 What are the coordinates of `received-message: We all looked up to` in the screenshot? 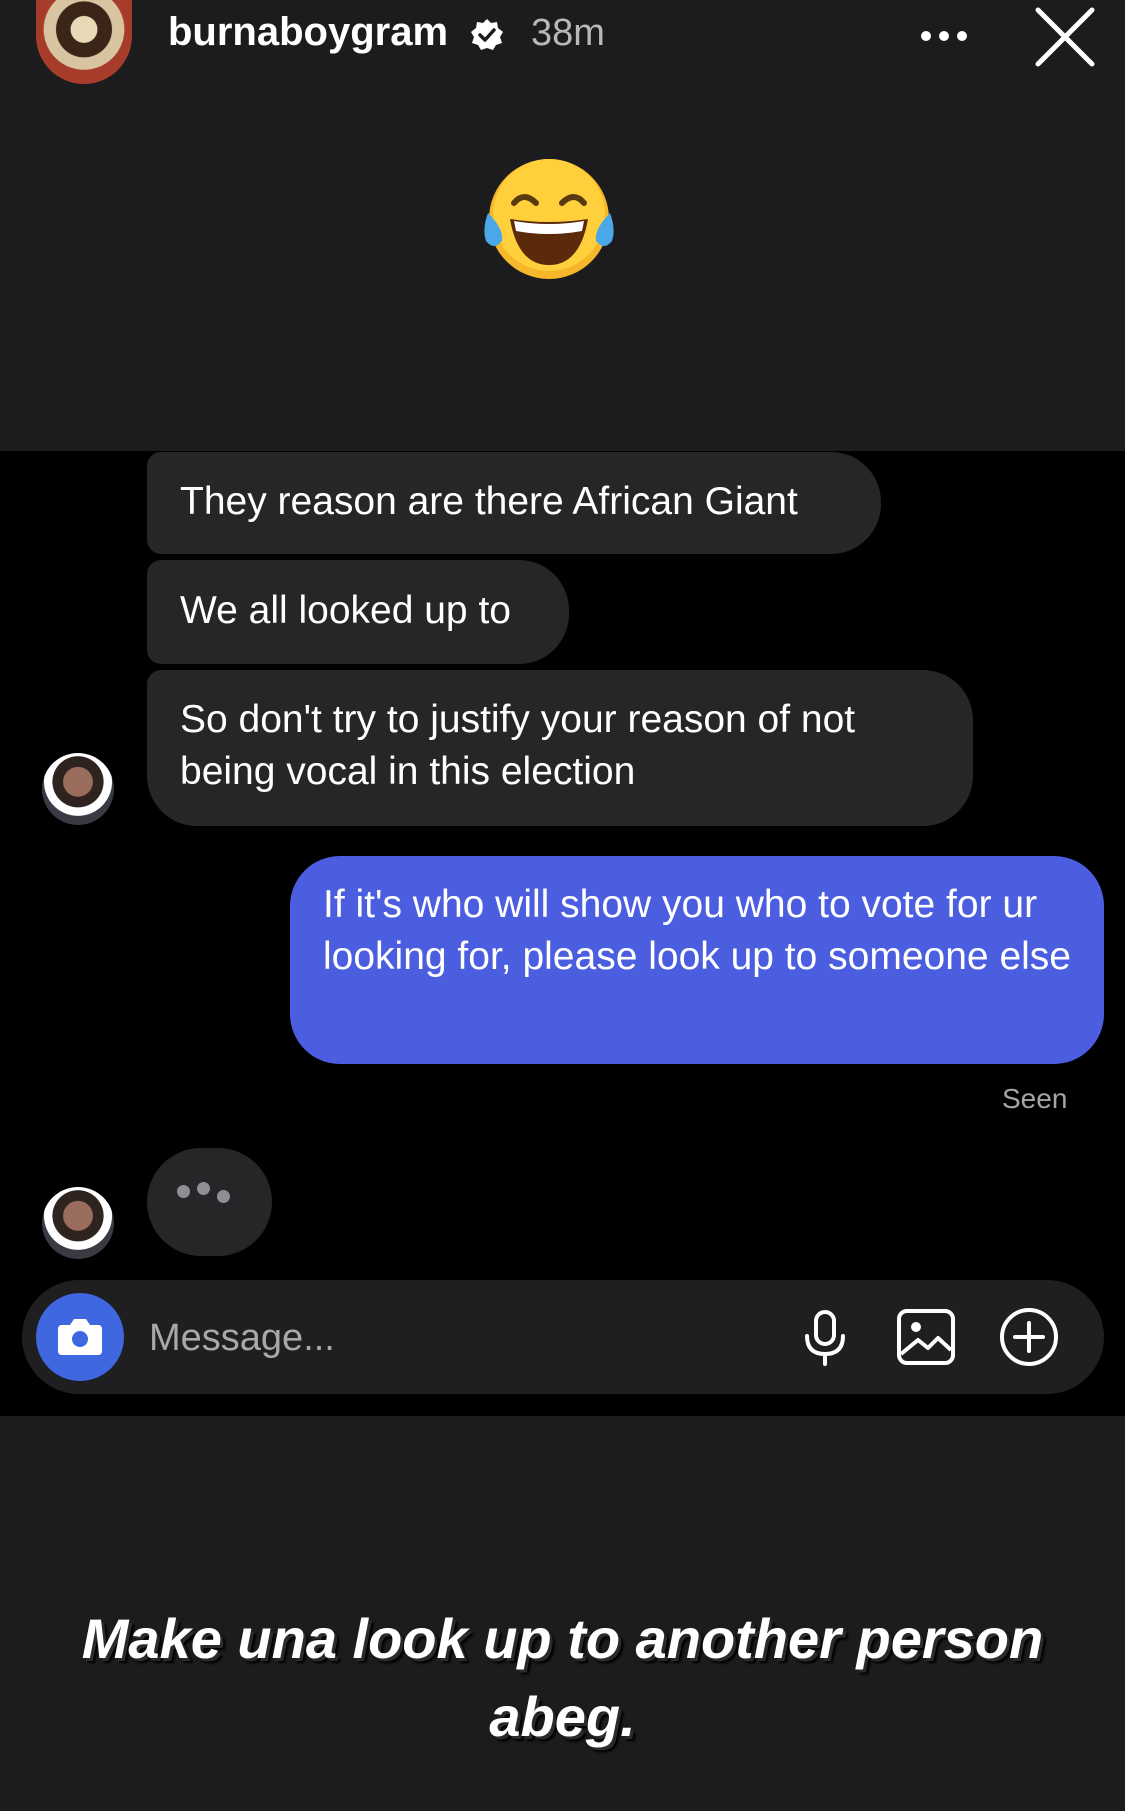 It's located at (358, 612).